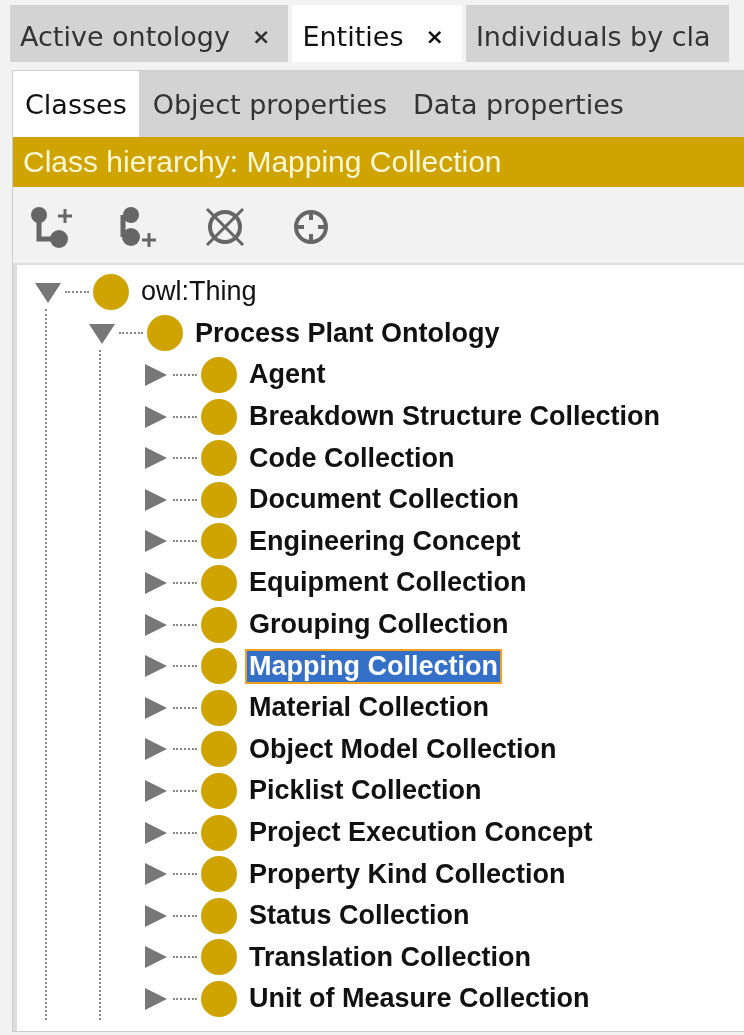  What do you see at coordinates (359, 916) in the screenshot?
I see `tree-item: Status Collection` at bounding box center [359, 916].